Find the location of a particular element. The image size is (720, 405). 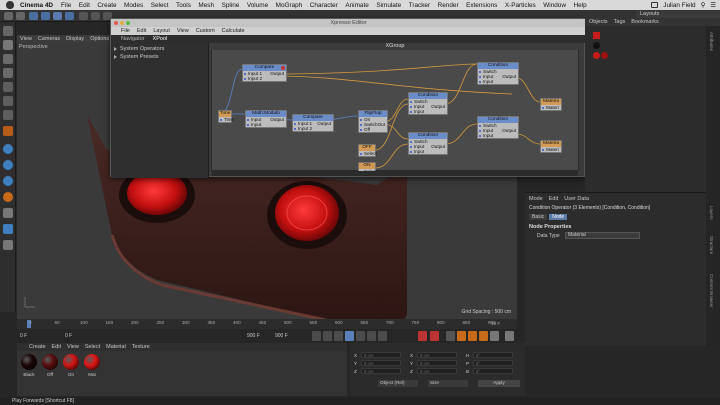

x-menu-layout: Layout is located at coordinates (161, 31).